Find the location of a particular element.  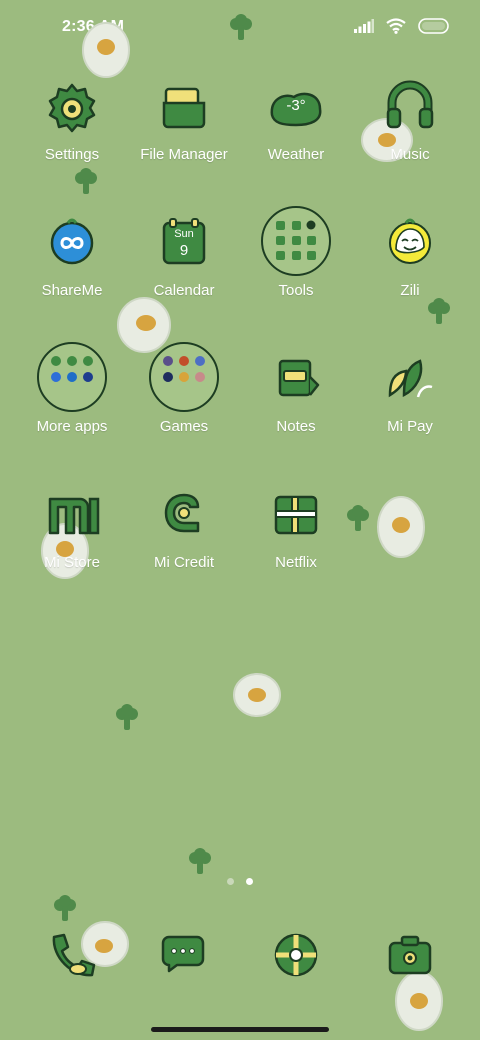

netflix-icon is located at coordinates (296, 515).